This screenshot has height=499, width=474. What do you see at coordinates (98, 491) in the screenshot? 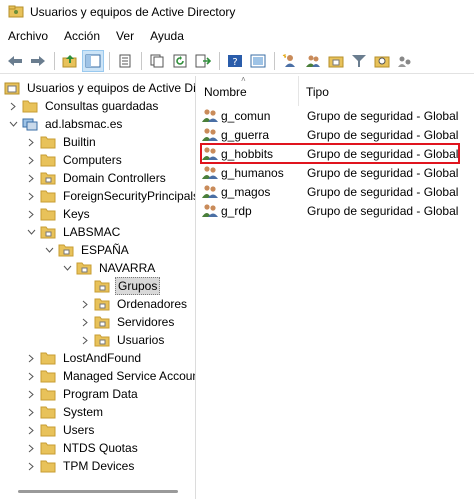
I see `horizontal-scrollbar` at bounding box center [98, 491].